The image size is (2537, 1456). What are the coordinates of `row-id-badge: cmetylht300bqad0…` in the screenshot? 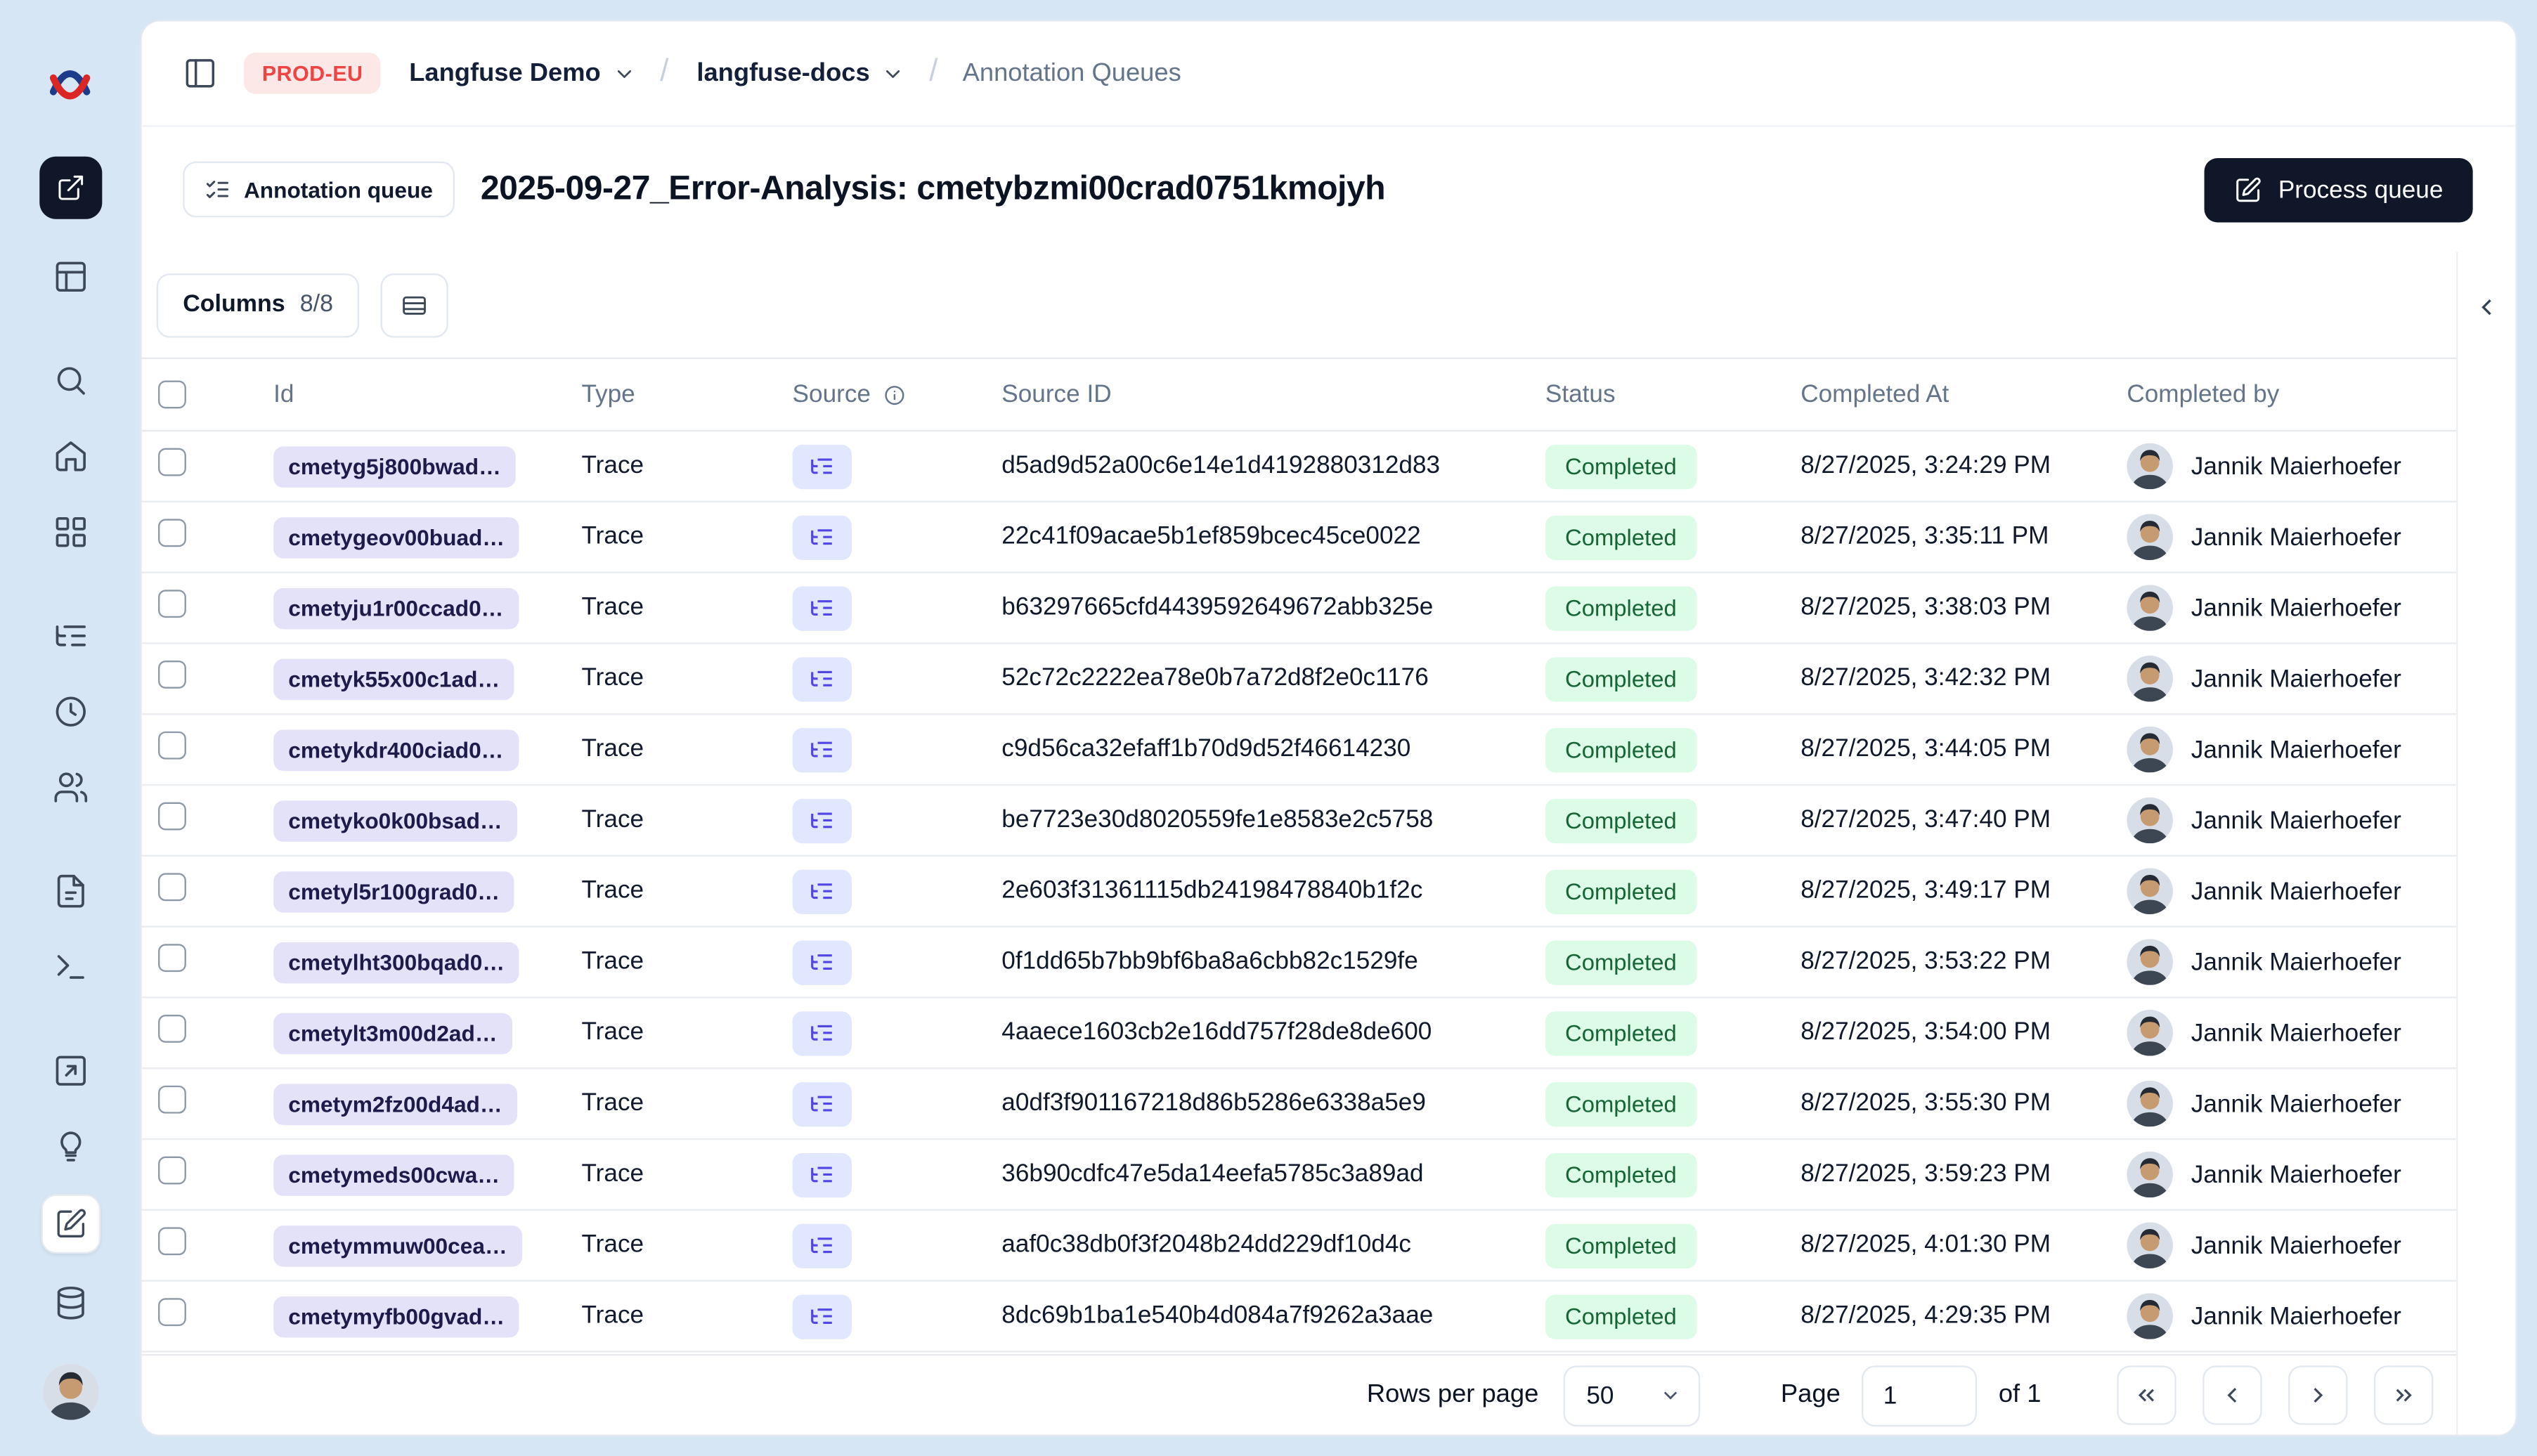 It's located at (396, 962).